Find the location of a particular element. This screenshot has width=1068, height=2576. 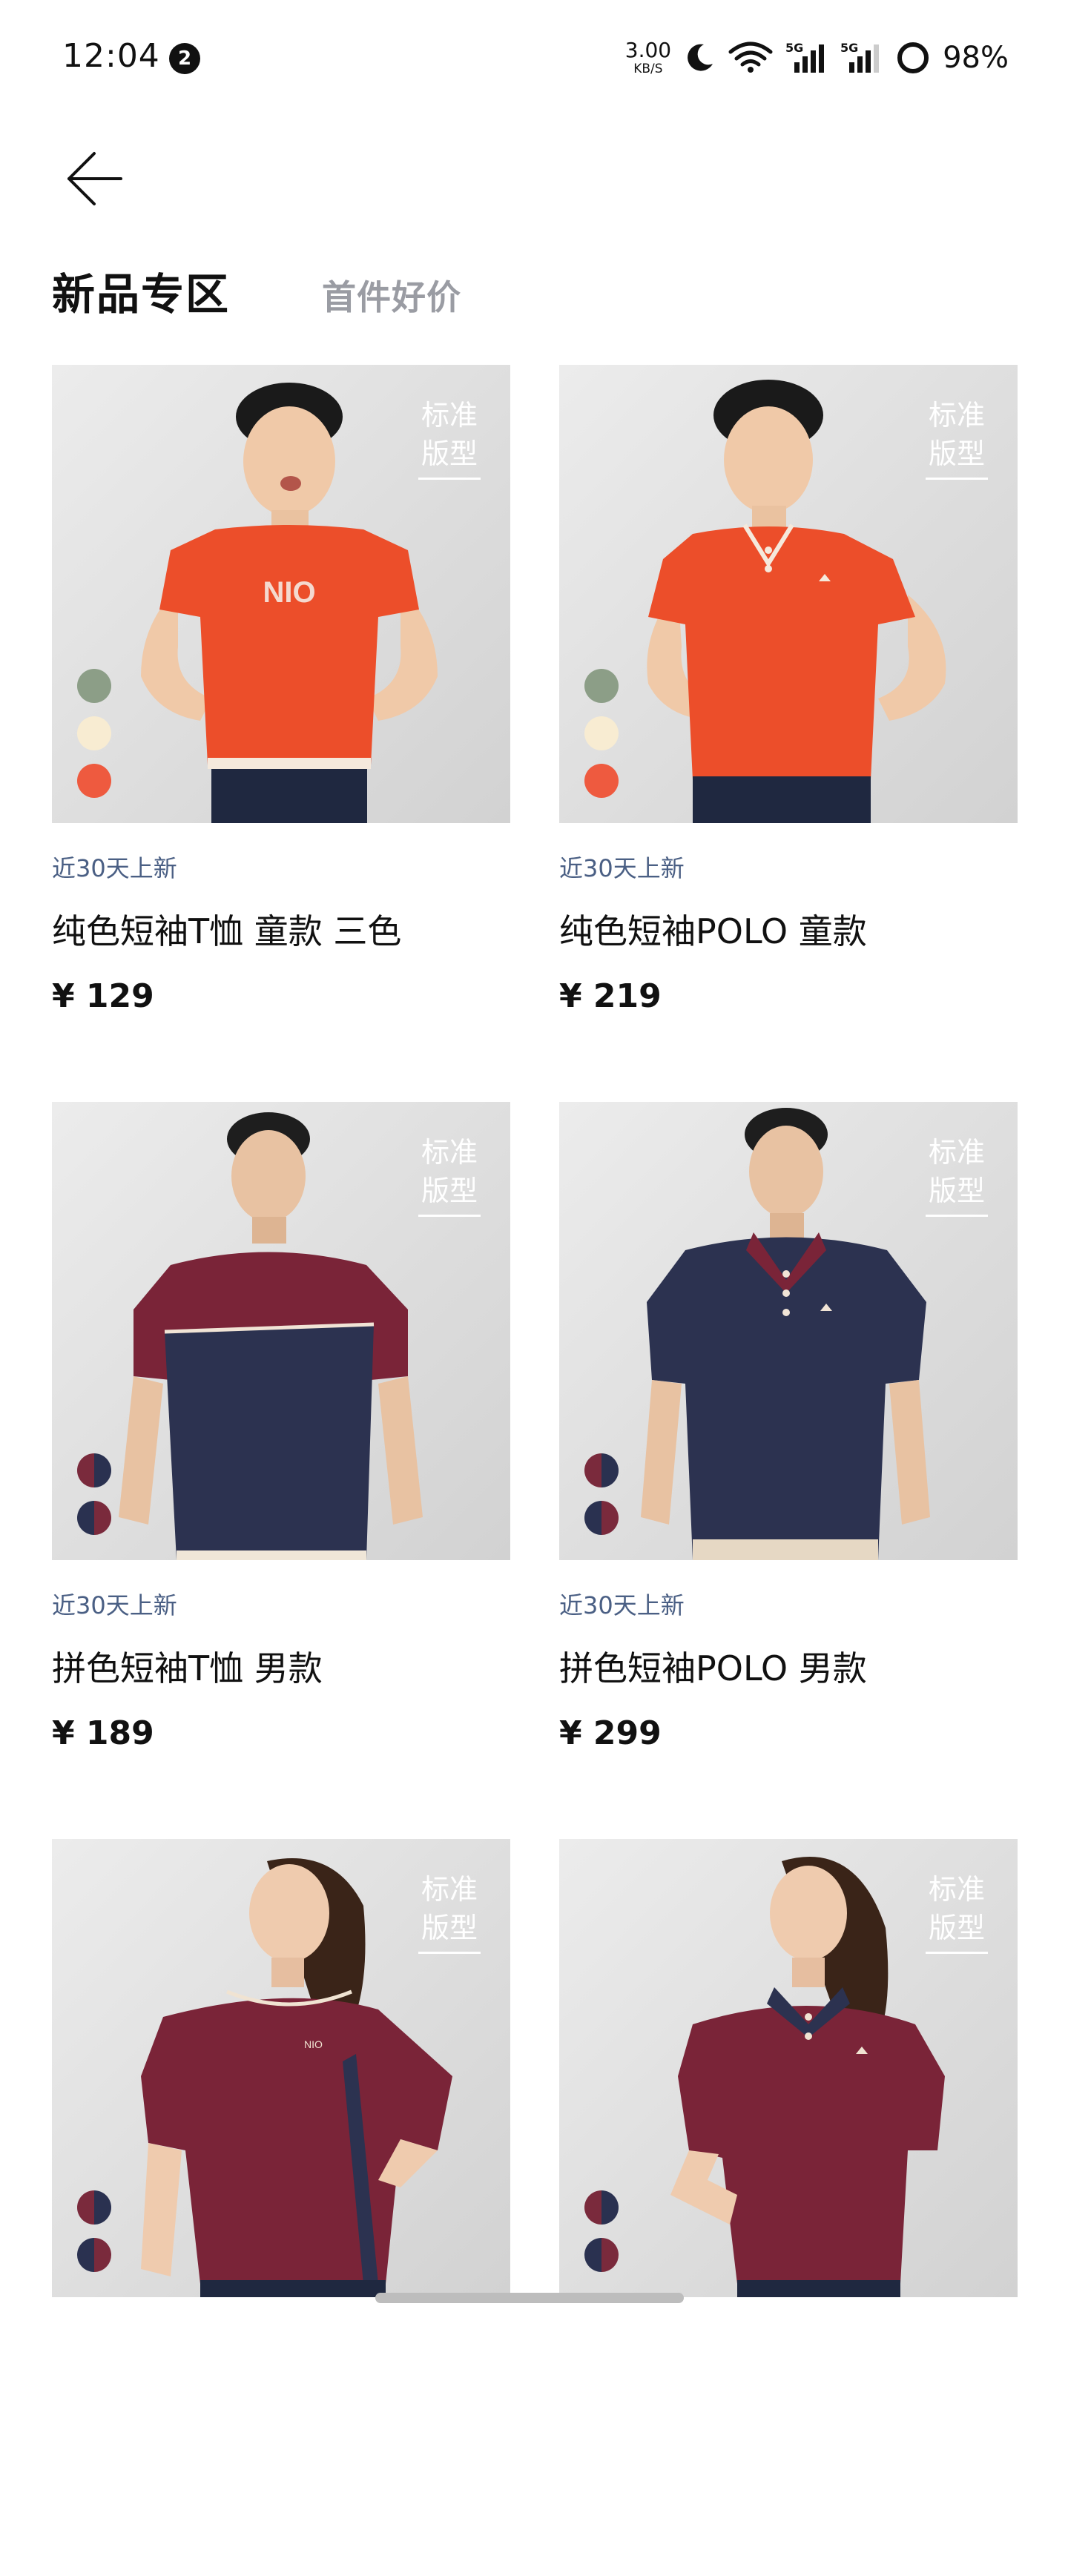

tab-new-products: 新品专区 is located at coordinates (141, 291).